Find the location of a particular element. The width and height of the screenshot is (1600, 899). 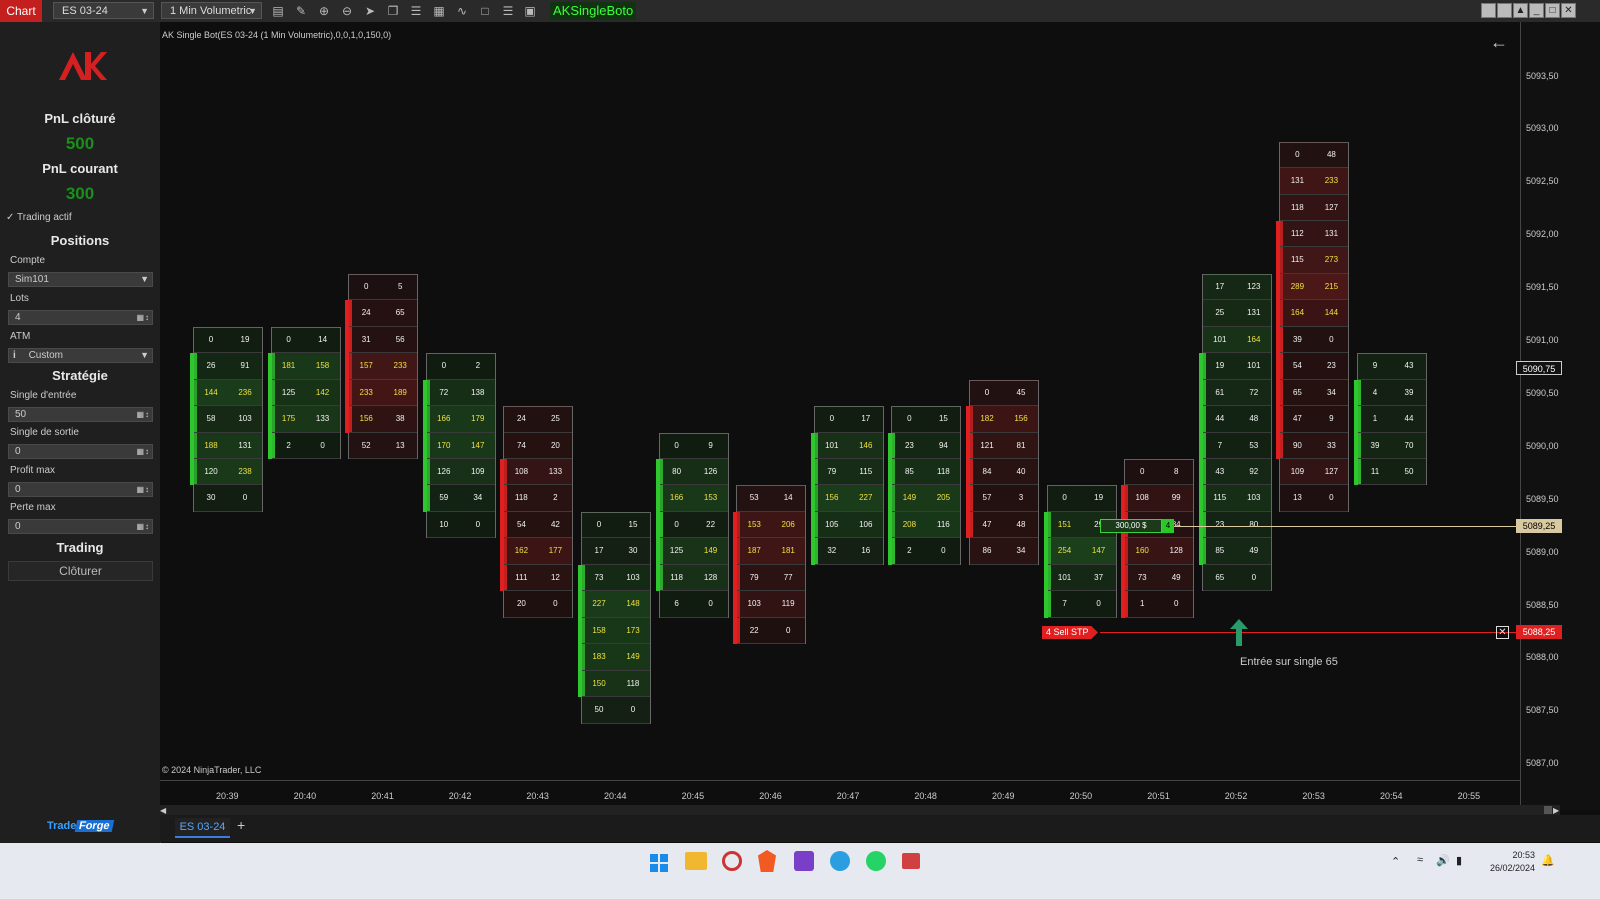

ask-volume: 142 is located at coordinates (322, 392).